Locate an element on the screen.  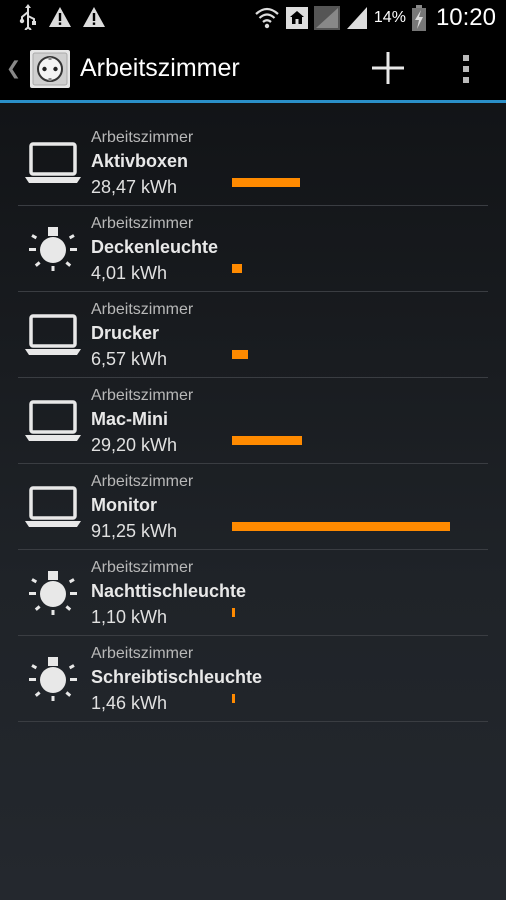
device-name: Aktivboxen is located at coordinates (140, 161).